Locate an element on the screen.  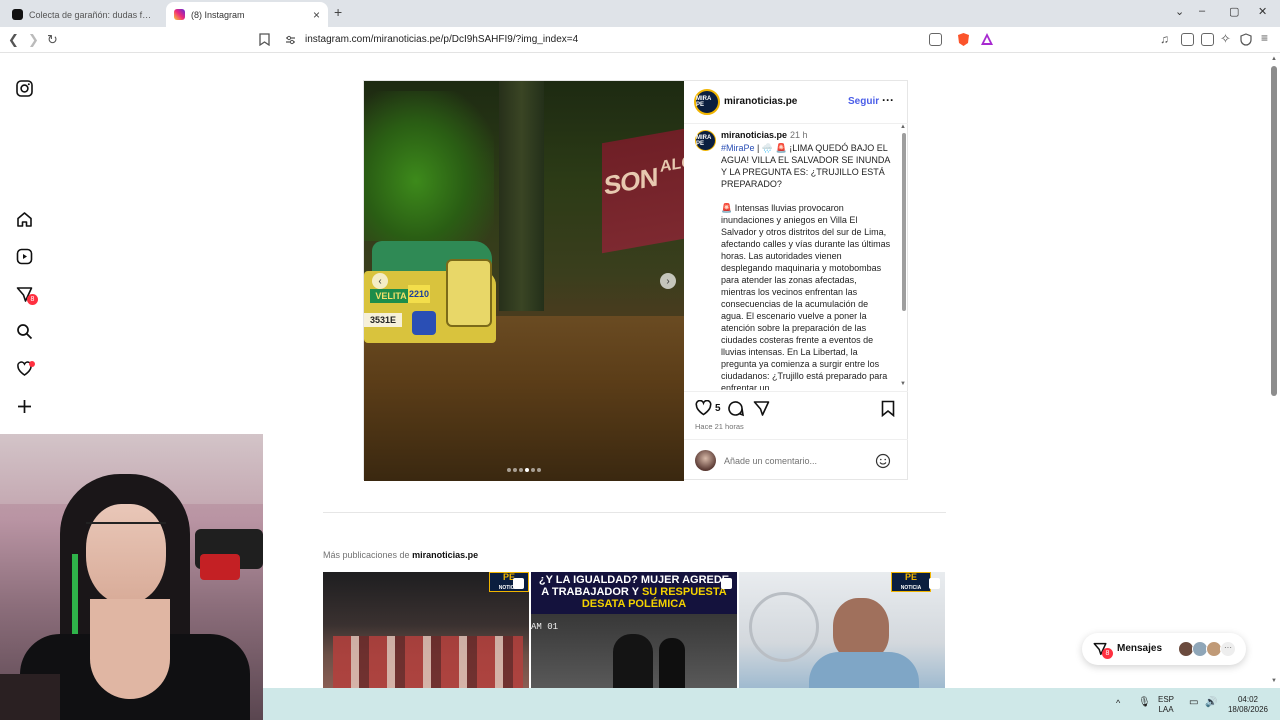
post-photo: SON ALCA VELITA 2210 3531E ‹ › is located at coordinates (524, 281).